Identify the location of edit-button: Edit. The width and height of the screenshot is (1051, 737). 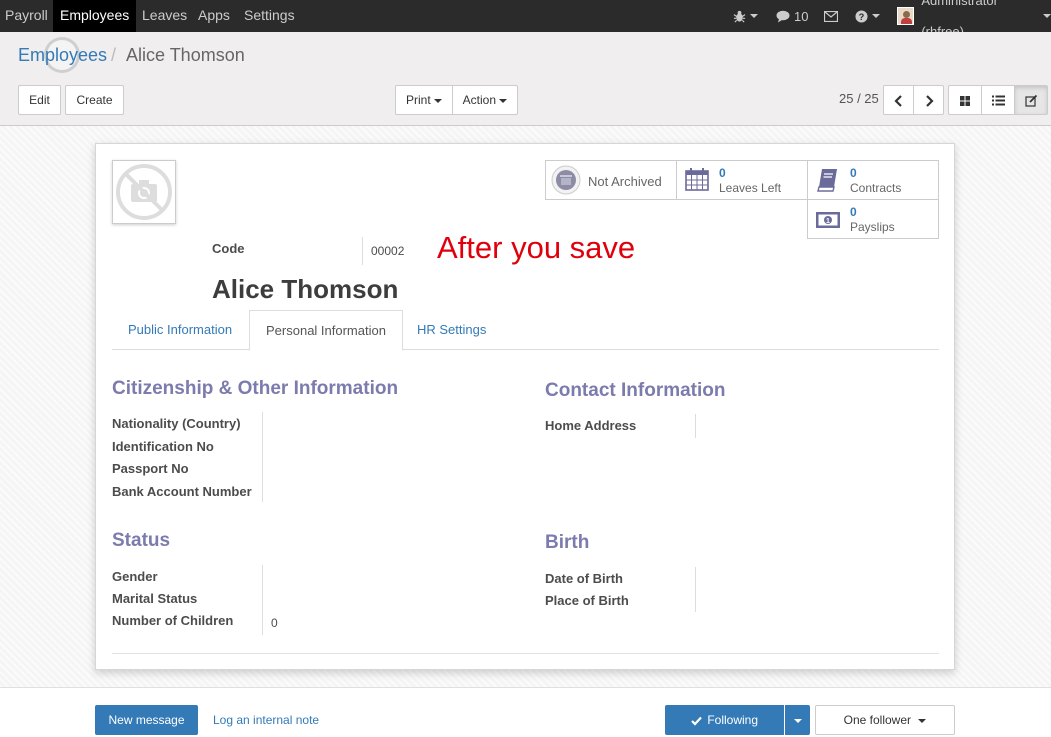
(39, 100).